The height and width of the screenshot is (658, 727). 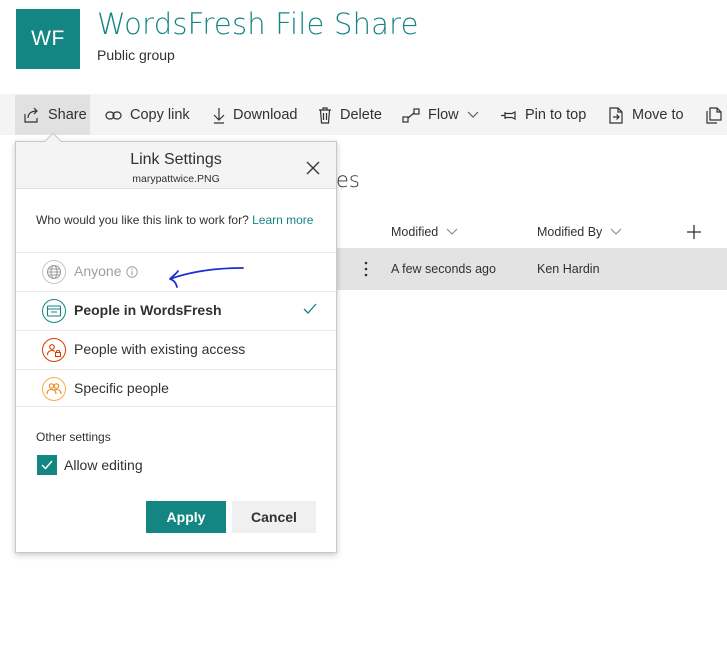 I want to click on move-to-button: Move to, so click(x=646, y=115).